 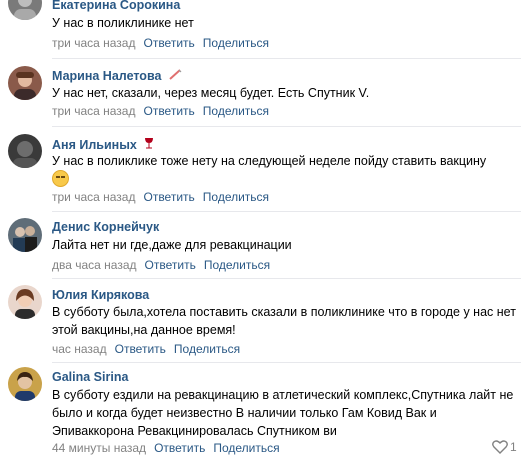 I want to click on comment-author-row: Аня Ильиных, so click(x=103, y=144).